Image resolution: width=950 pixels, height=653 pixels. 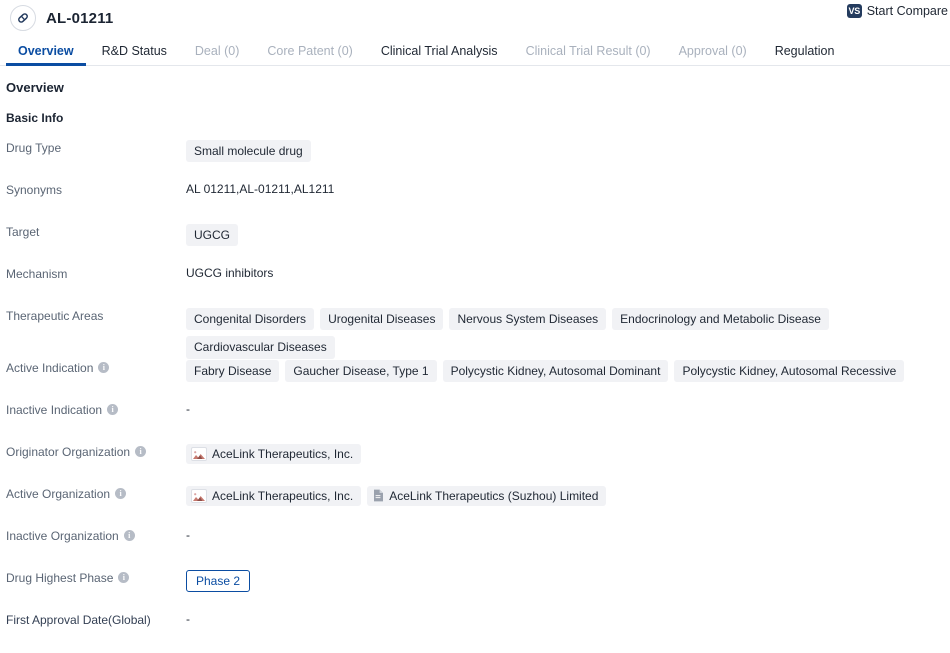 What do you see at coordinates (62, 535) in the screenshot?
I see `label-text: Inactive Organization` at bounding box center [62, 535].